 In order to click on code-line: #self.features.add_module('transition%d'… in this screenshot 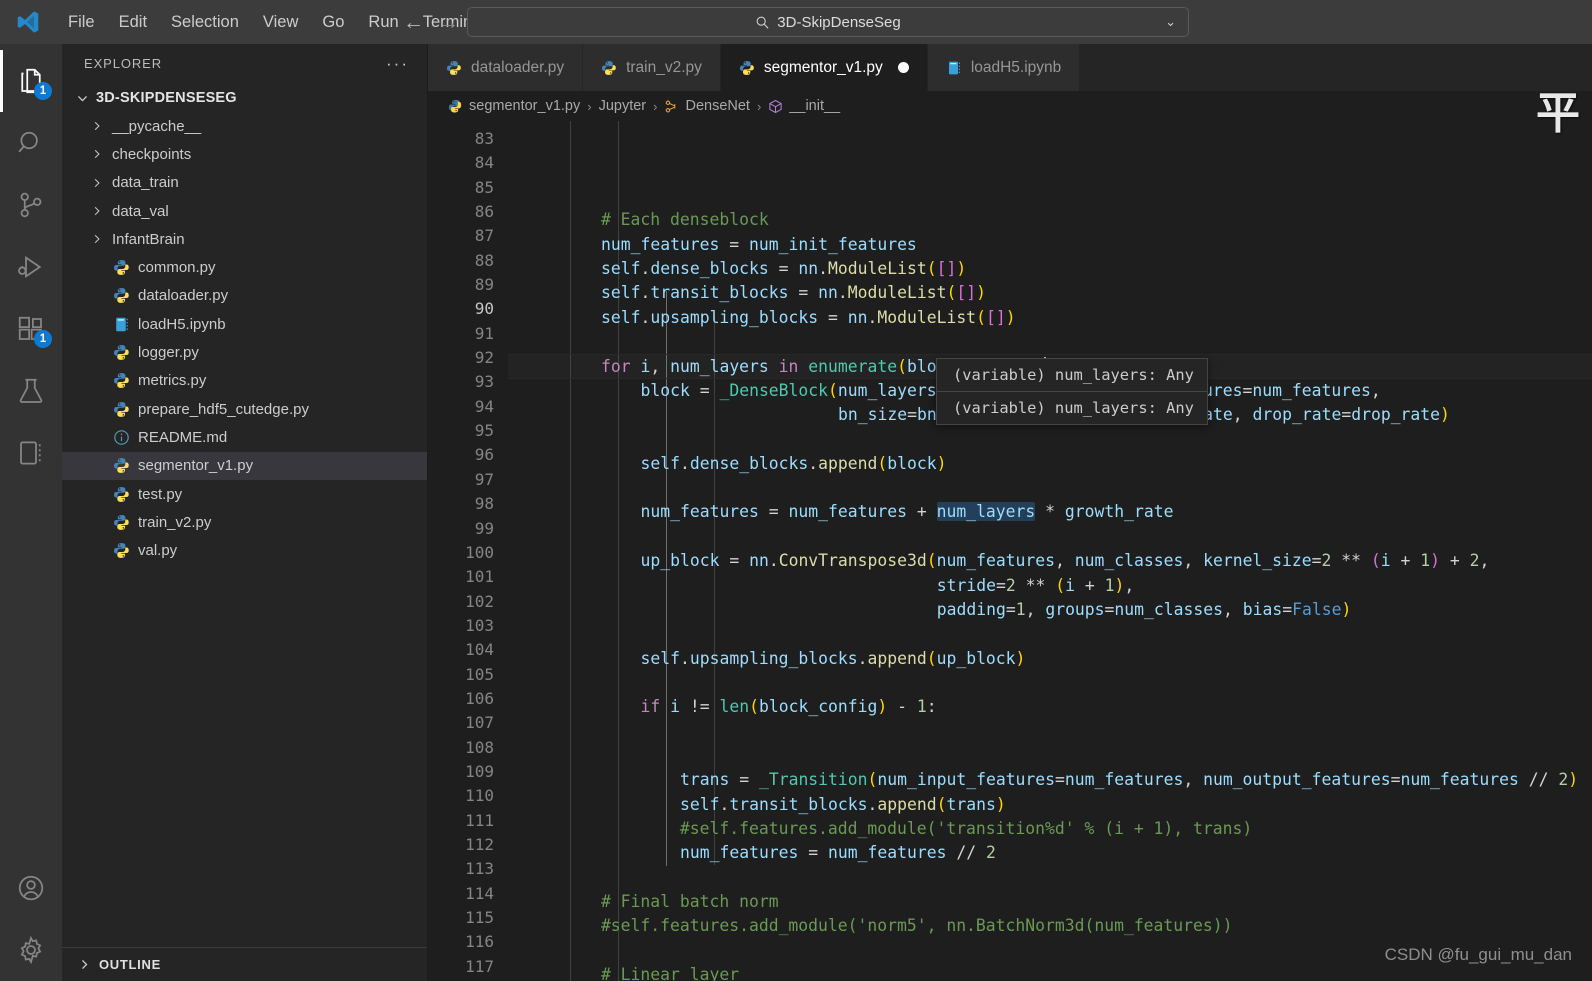, I will do `click(1050, 829)`.